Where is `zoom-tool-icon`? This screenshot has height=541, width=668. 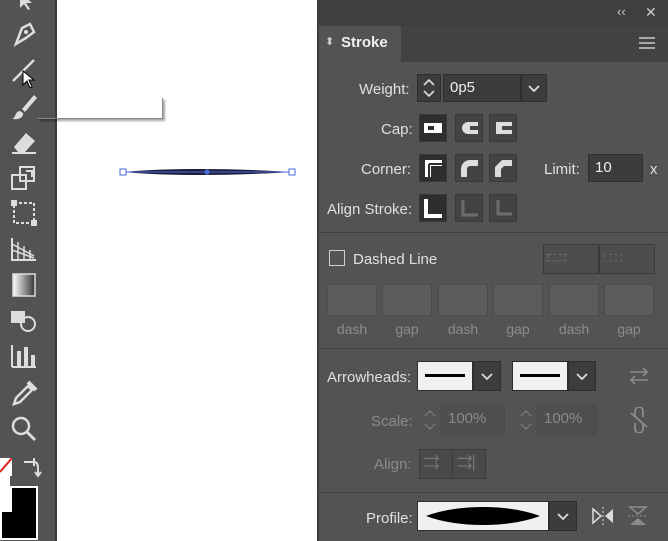
zoom-tool-icon is located at coordinates (24, 429).